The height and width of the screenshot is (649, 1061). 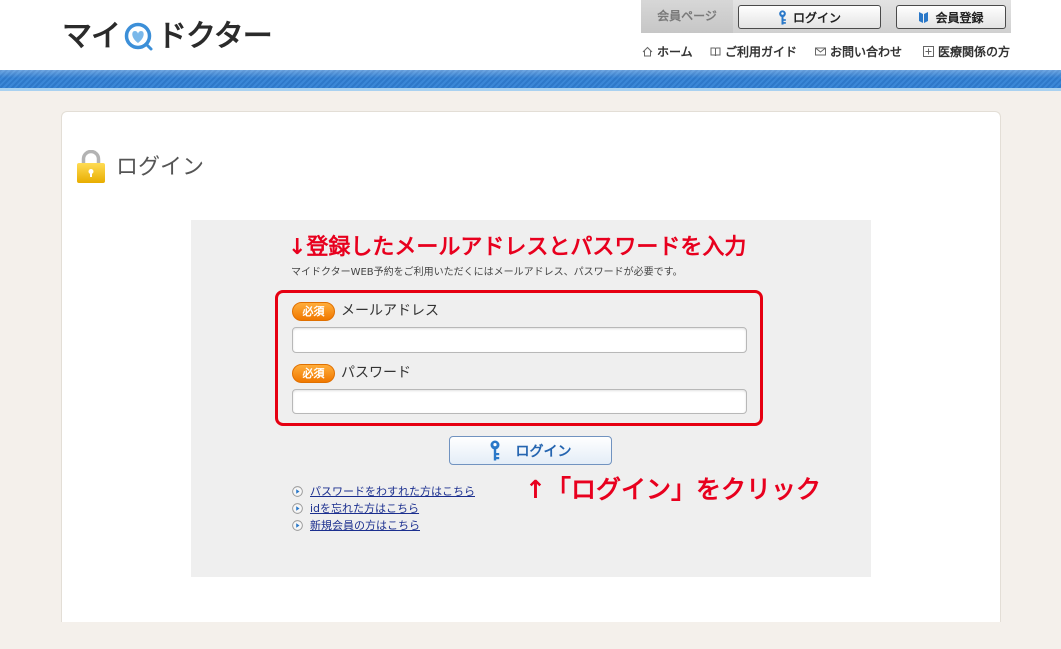 I want to click on header-login-button: ログイン, so click(x=809, y=17).